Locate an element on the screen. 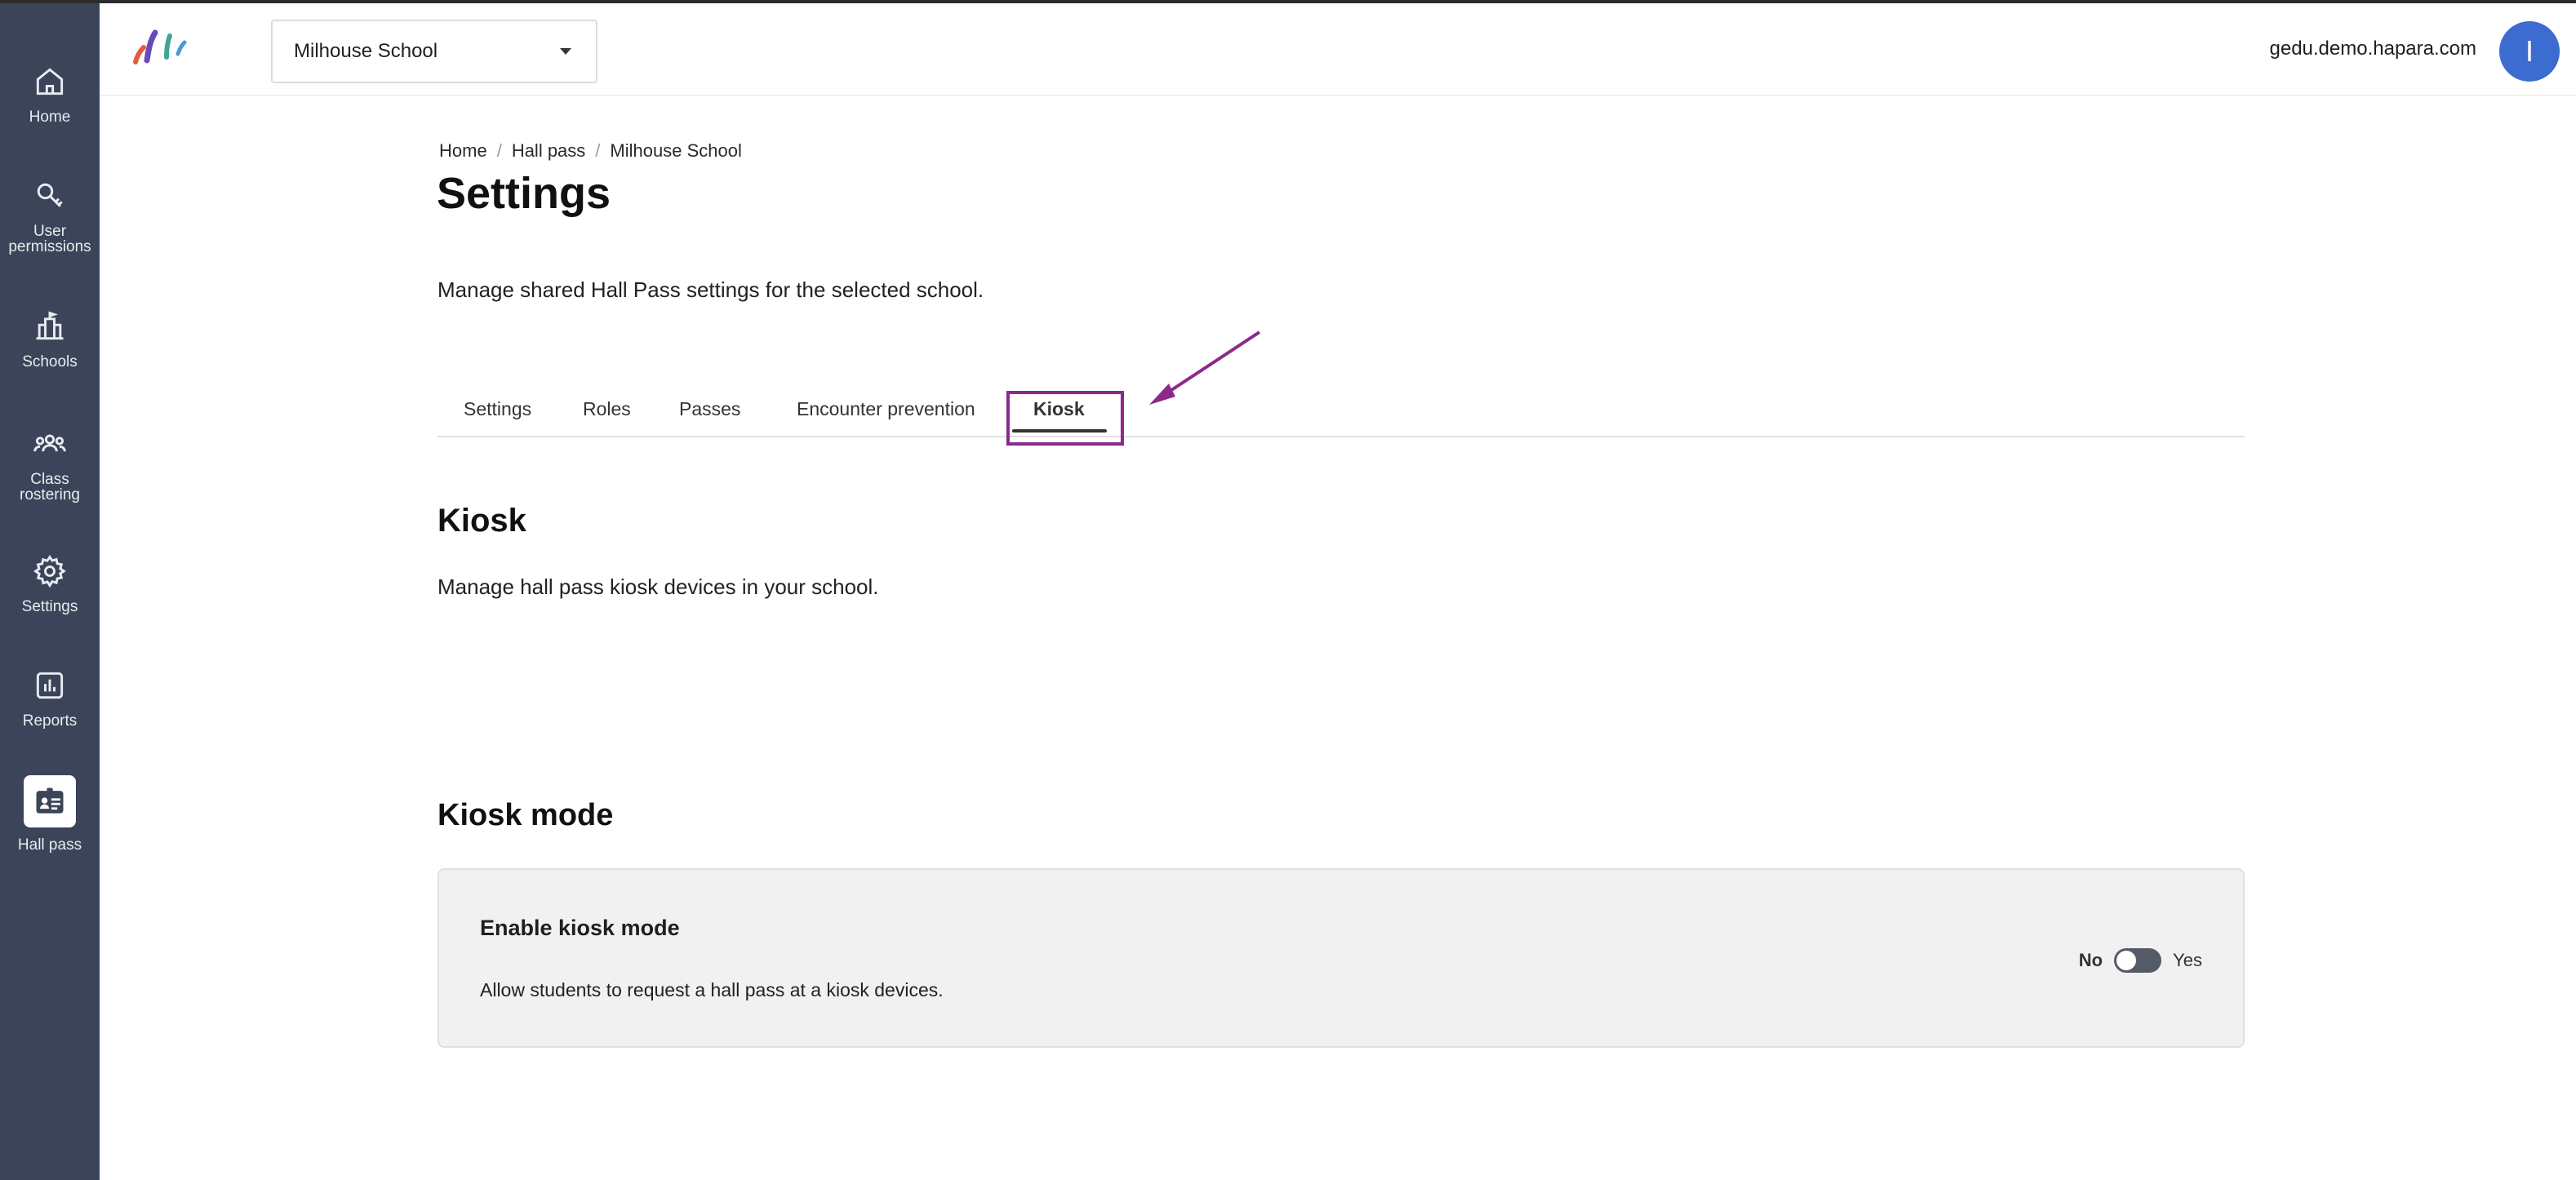 Image resolution: width=2576 pixels, height=1180 pixels. school-icon is located at coordinates (50, 325).